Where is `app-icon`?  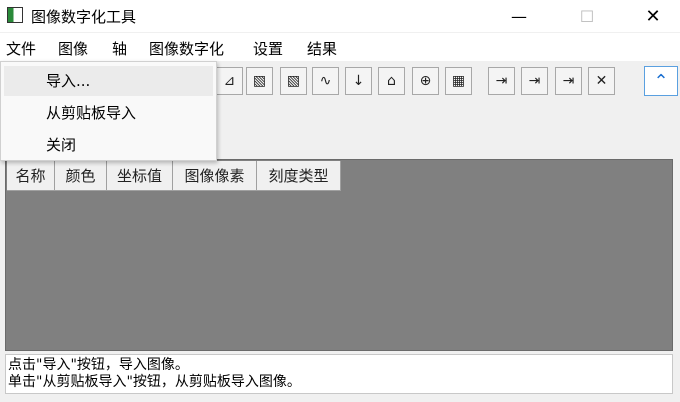
app-icon is located at coordinates (15, 15).